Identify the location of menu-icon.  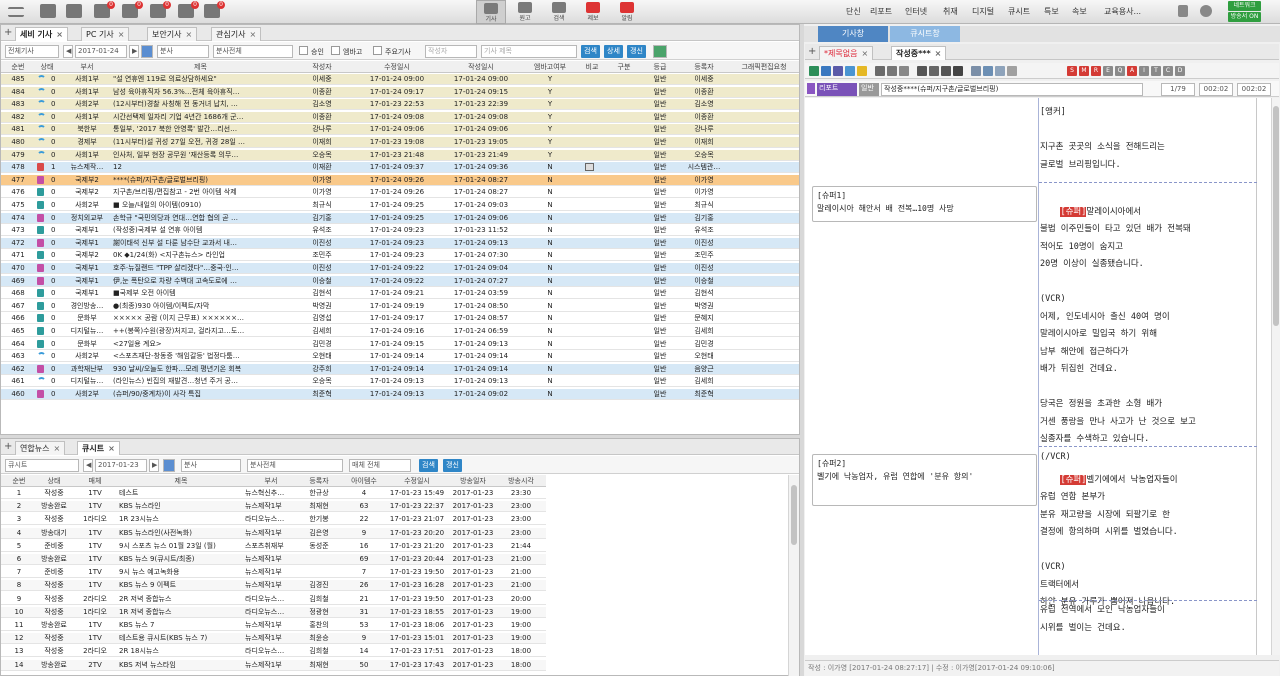
(16, 12).